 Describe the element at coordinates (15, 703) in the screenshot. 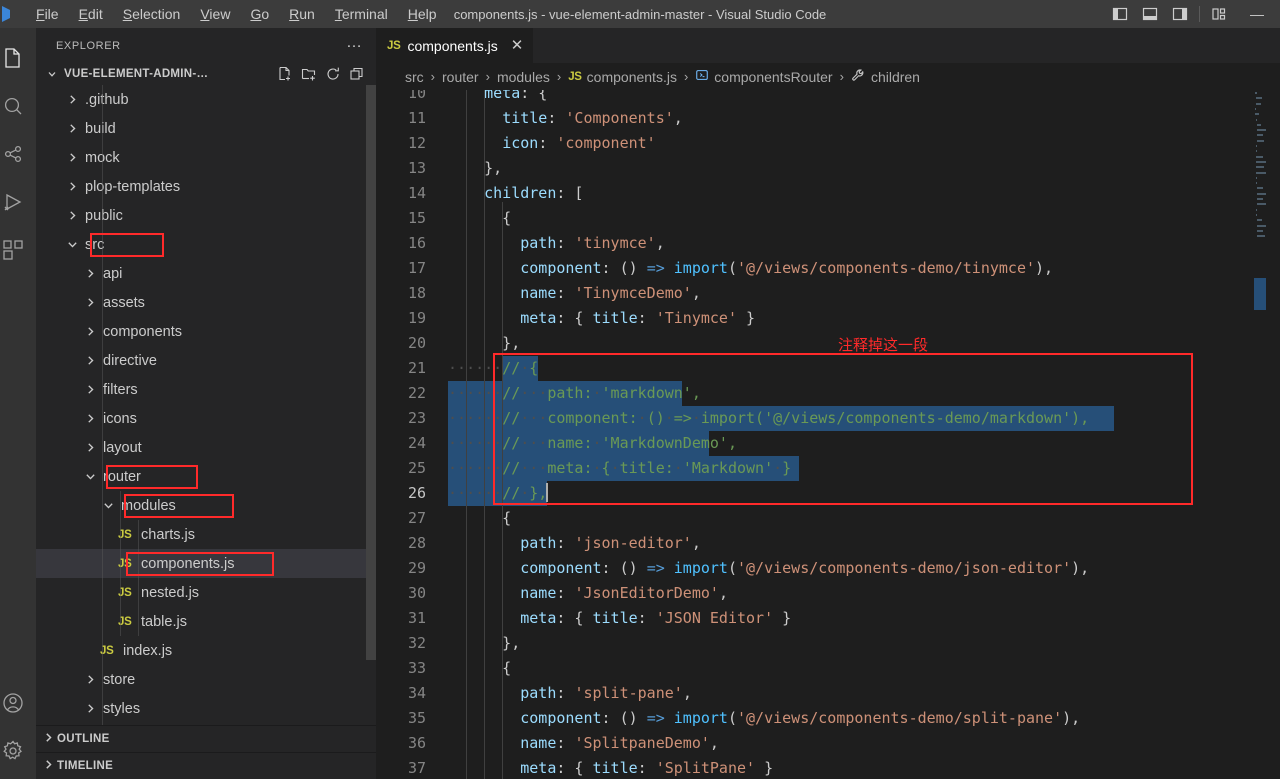

I see `activity-accounts-icon` at that location.